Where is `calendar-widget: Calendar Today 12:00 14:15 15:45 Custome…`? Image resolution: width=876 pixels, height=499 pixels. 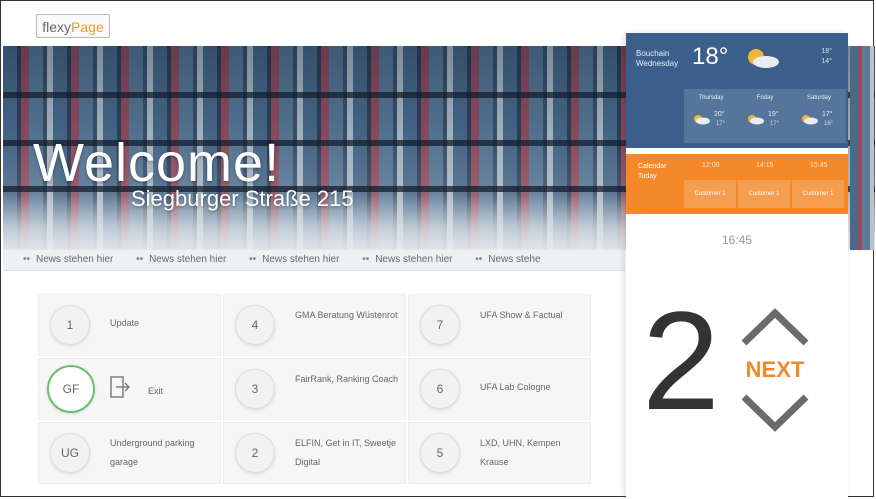
calendar-widget: Calendar Today 12:00 14:15 15:45 Custome… is located at coordinates (737, 184).